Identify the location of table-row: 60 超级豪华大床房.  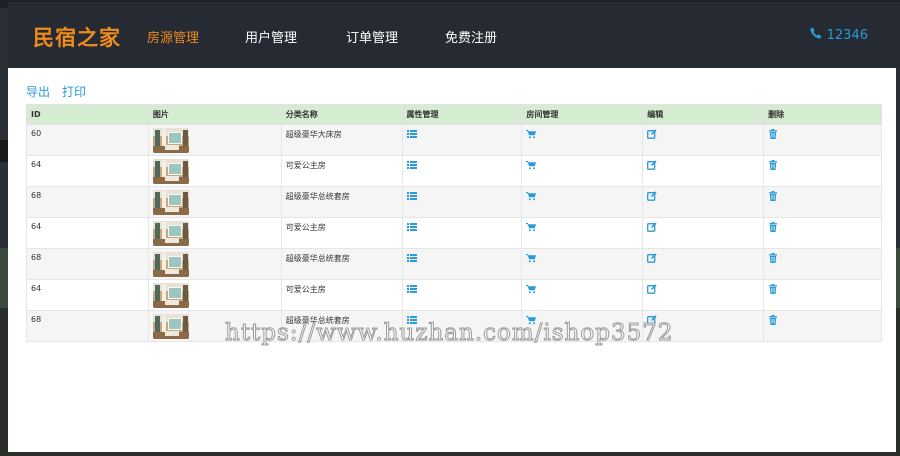
(454, 140).